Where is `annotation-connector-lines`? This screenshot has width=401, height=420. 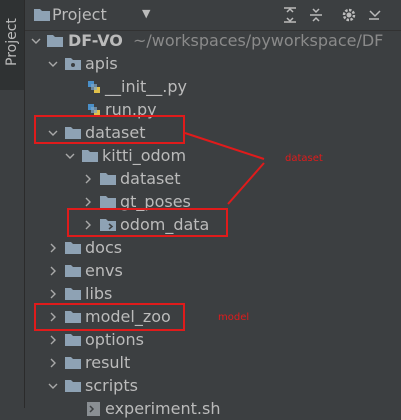
annotation-connector-lines is located at coordinates (224, 168).